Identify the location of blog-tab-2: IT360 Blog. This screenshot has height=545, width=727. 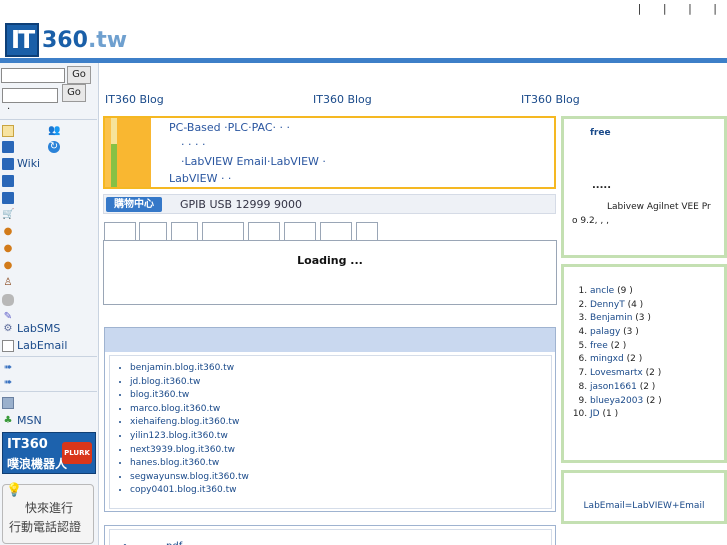
(342, 99).